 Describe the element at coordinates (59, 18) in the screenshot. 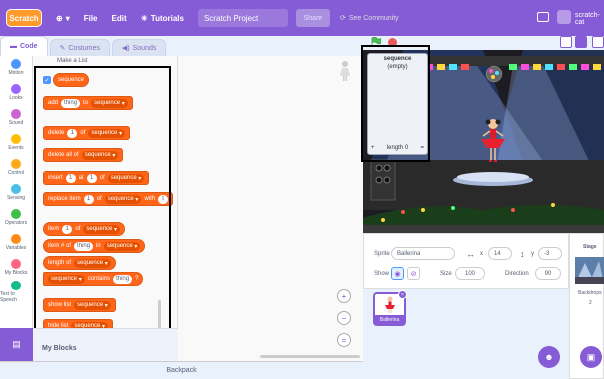

I see `globe-icon: ⊕` at that location.